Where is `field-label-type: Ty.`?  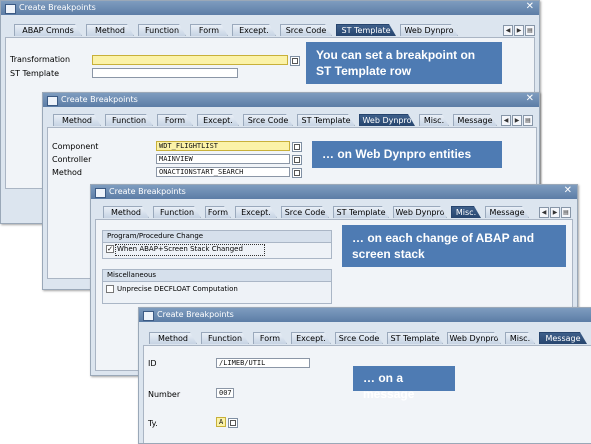 field-label-type: Ty. is located at coordinates (153, 423).